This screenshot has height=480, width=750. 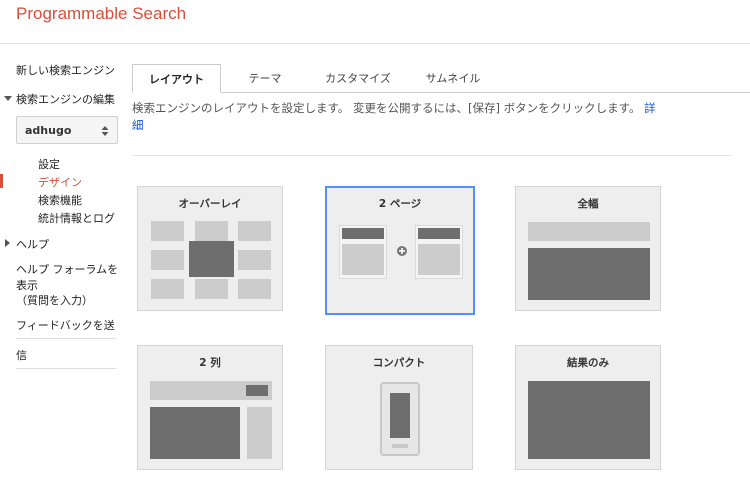 What do you see at coordinates (54, 300) in the screenshot?
I see `help-forum-link-line3: （質問を入力）` at bounding box center [54, 300].